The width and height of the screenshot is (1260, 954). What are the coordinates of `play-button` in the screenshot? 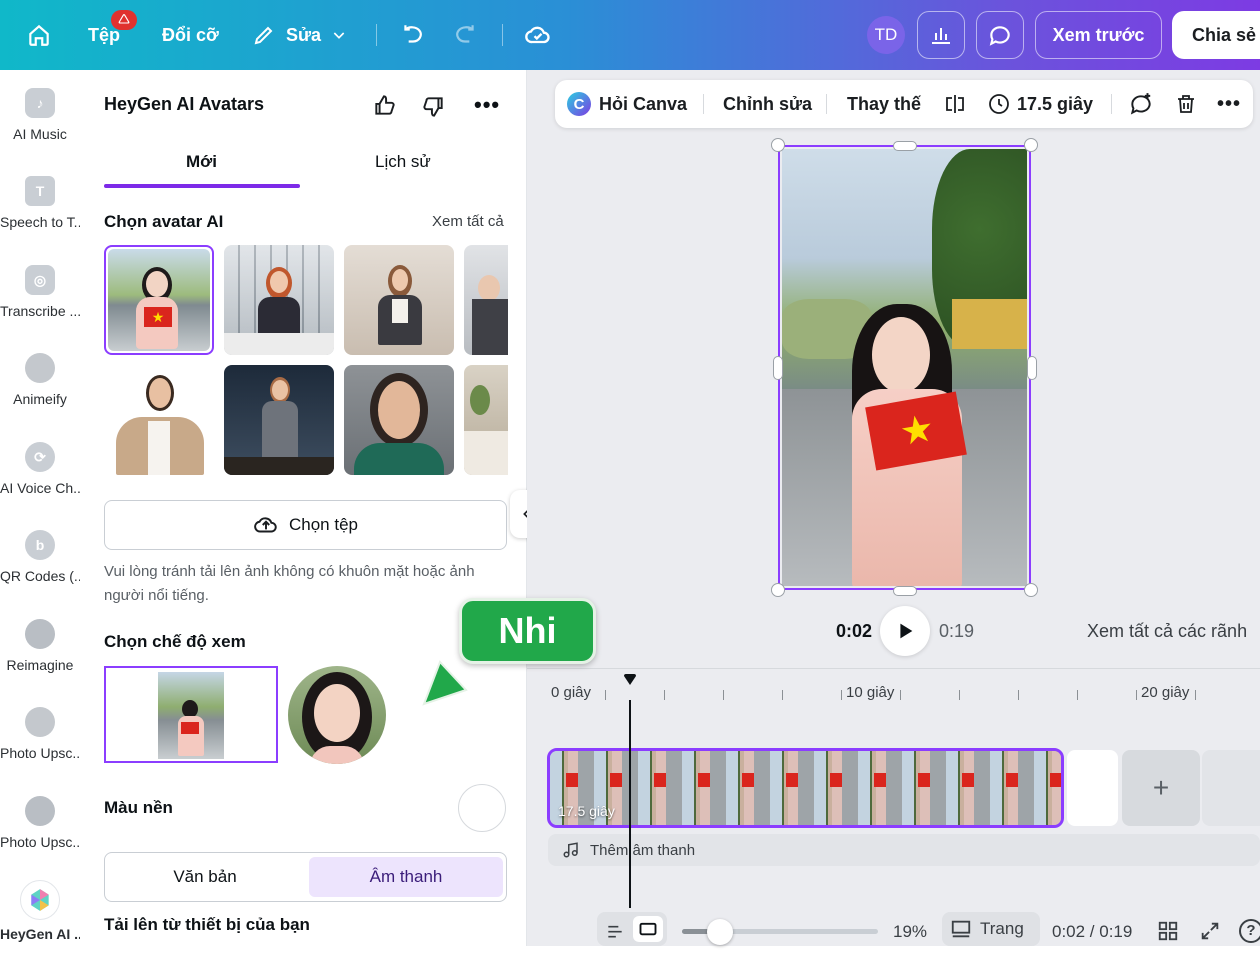 It's located at (905, 631).